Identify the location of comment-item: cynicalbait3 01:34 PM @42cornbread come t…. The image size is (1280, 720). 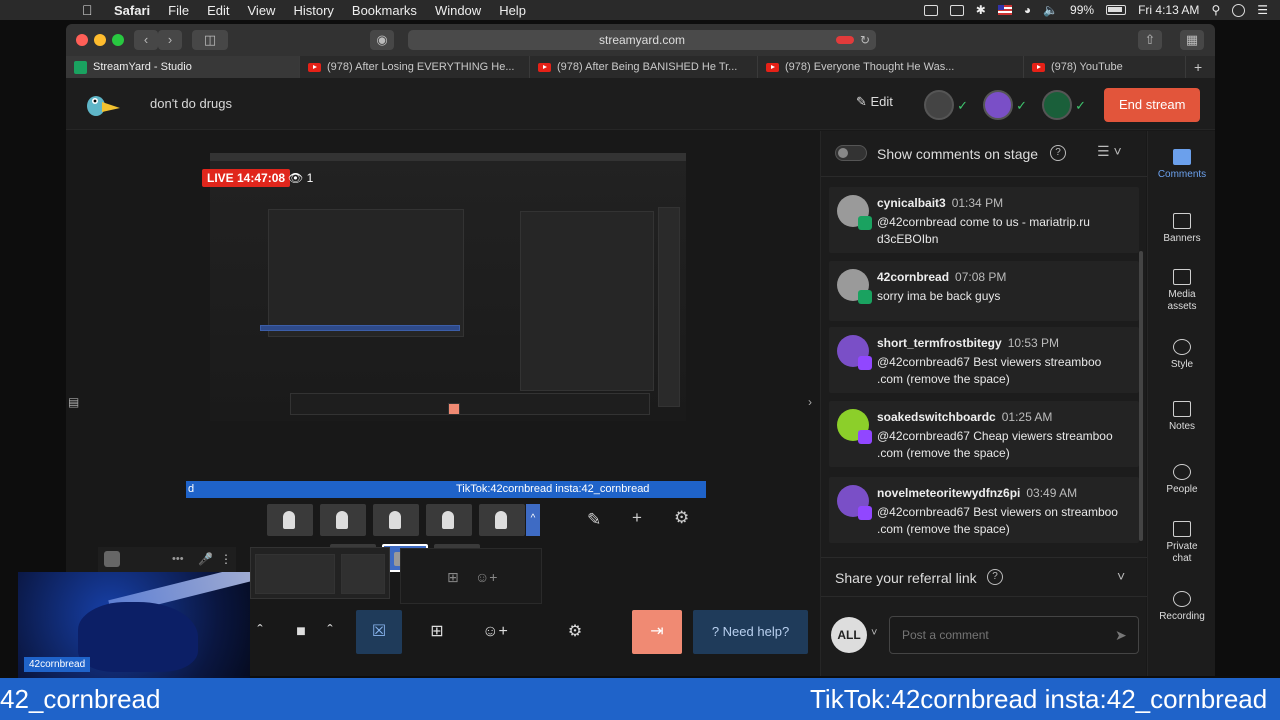
(984, 220).